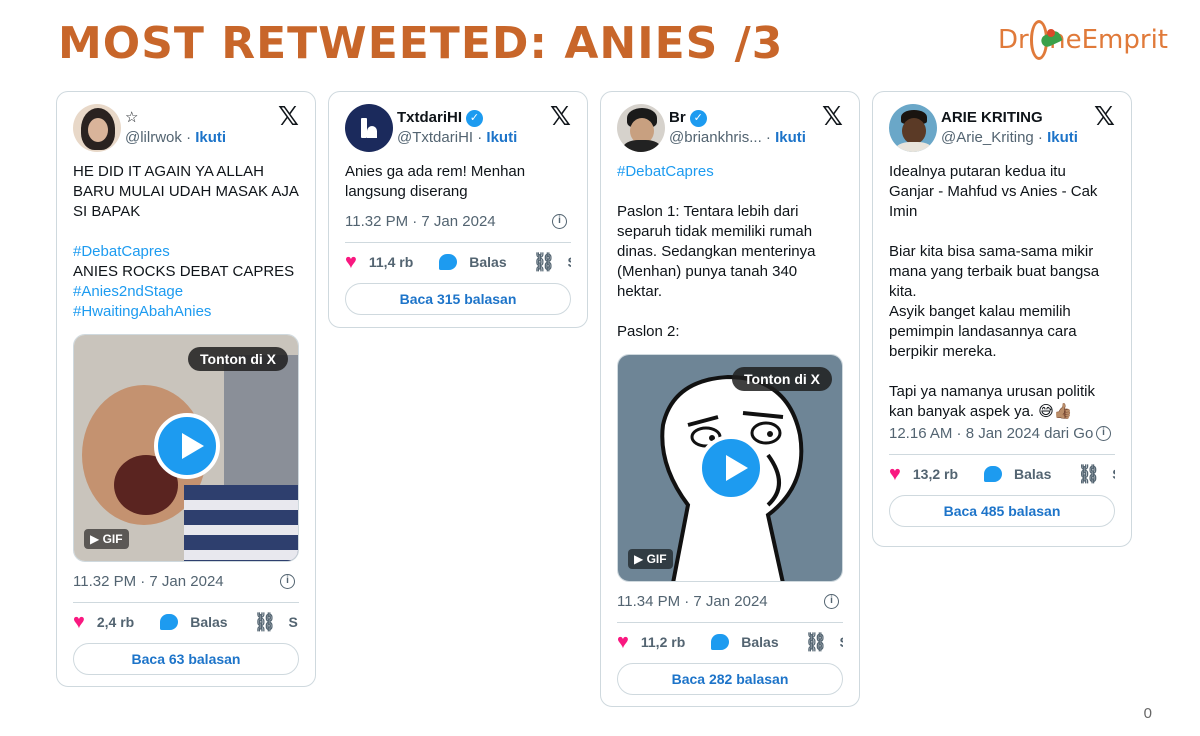 The height and width of the screenshot is (736, 1200). Describe the element at coordinates (458, 299) in the screenshot. I see `read-replies-button: Baca 315 balasan` at that location.